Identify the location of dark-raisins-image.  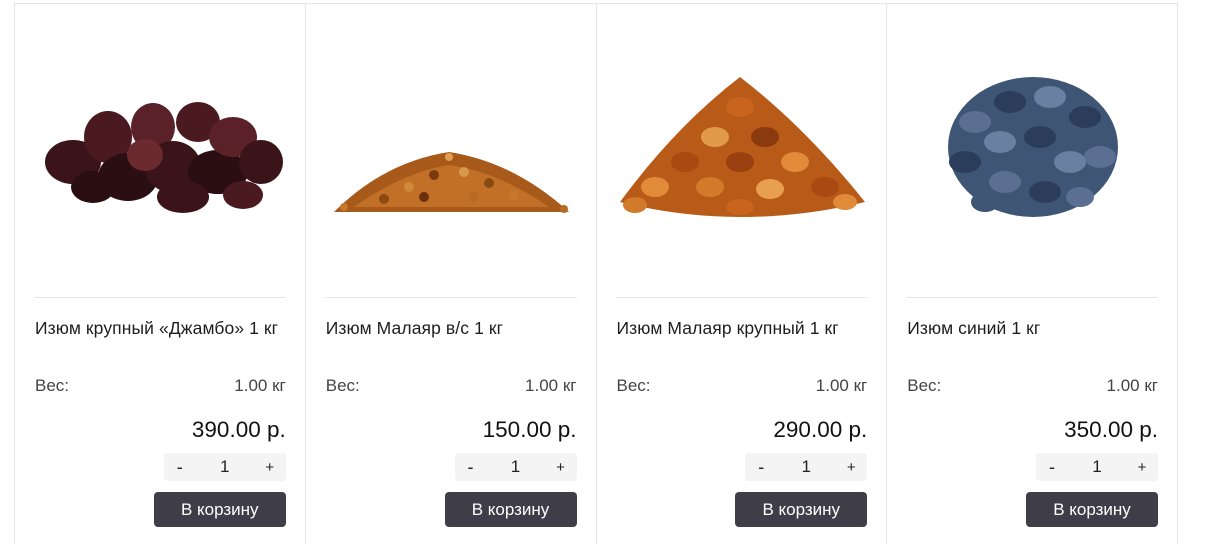
(160, 146).